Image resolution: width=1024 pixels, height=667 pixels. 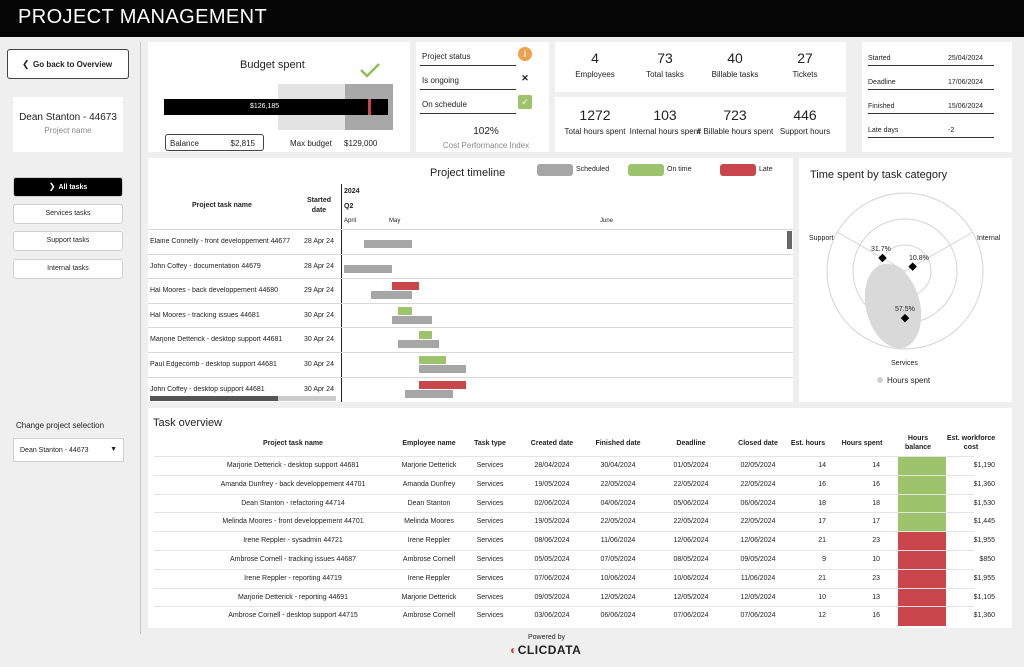 I want to click on overview-cell-deadline: 12/06/2024, so click(x=691, y=541).